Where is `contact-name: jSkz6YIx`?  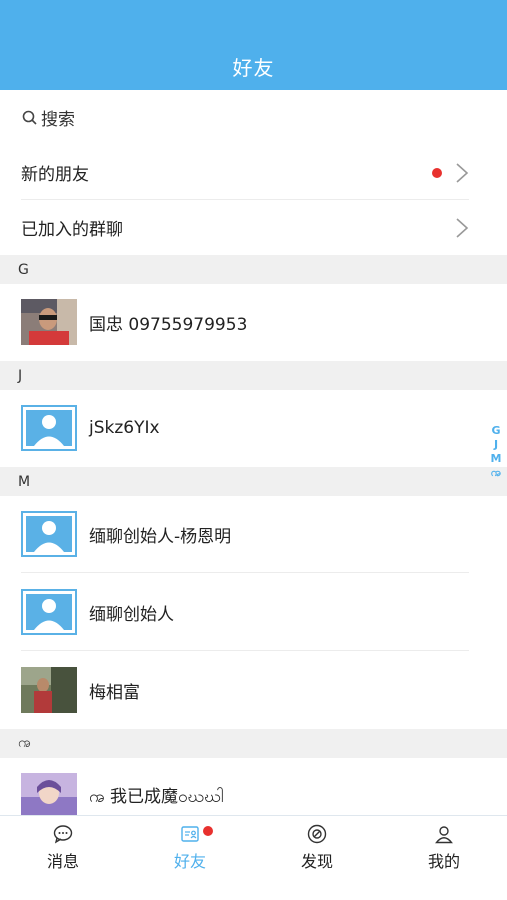 contact-name: jSkz6YIx is located at coordinates (124, 428).